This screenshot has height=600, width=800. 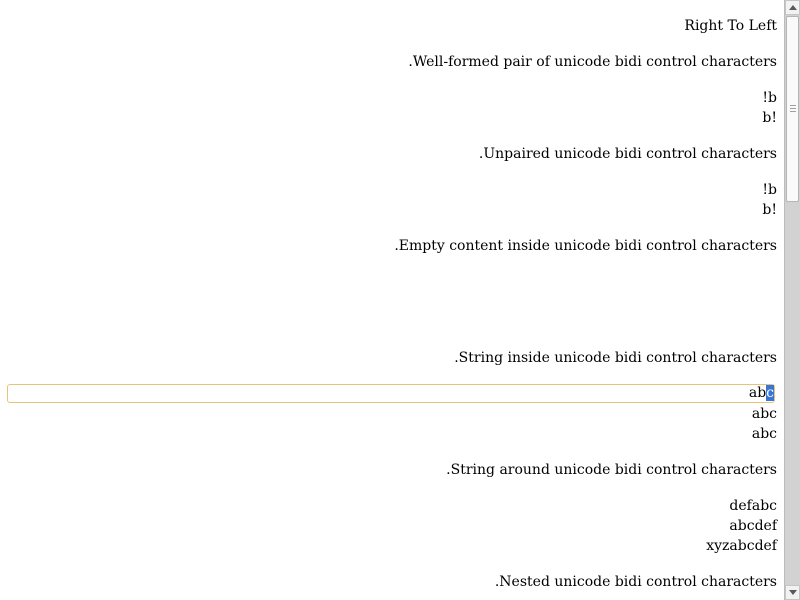 I want to click on unpaired-line-2: b!, so click(x=769, y=210).